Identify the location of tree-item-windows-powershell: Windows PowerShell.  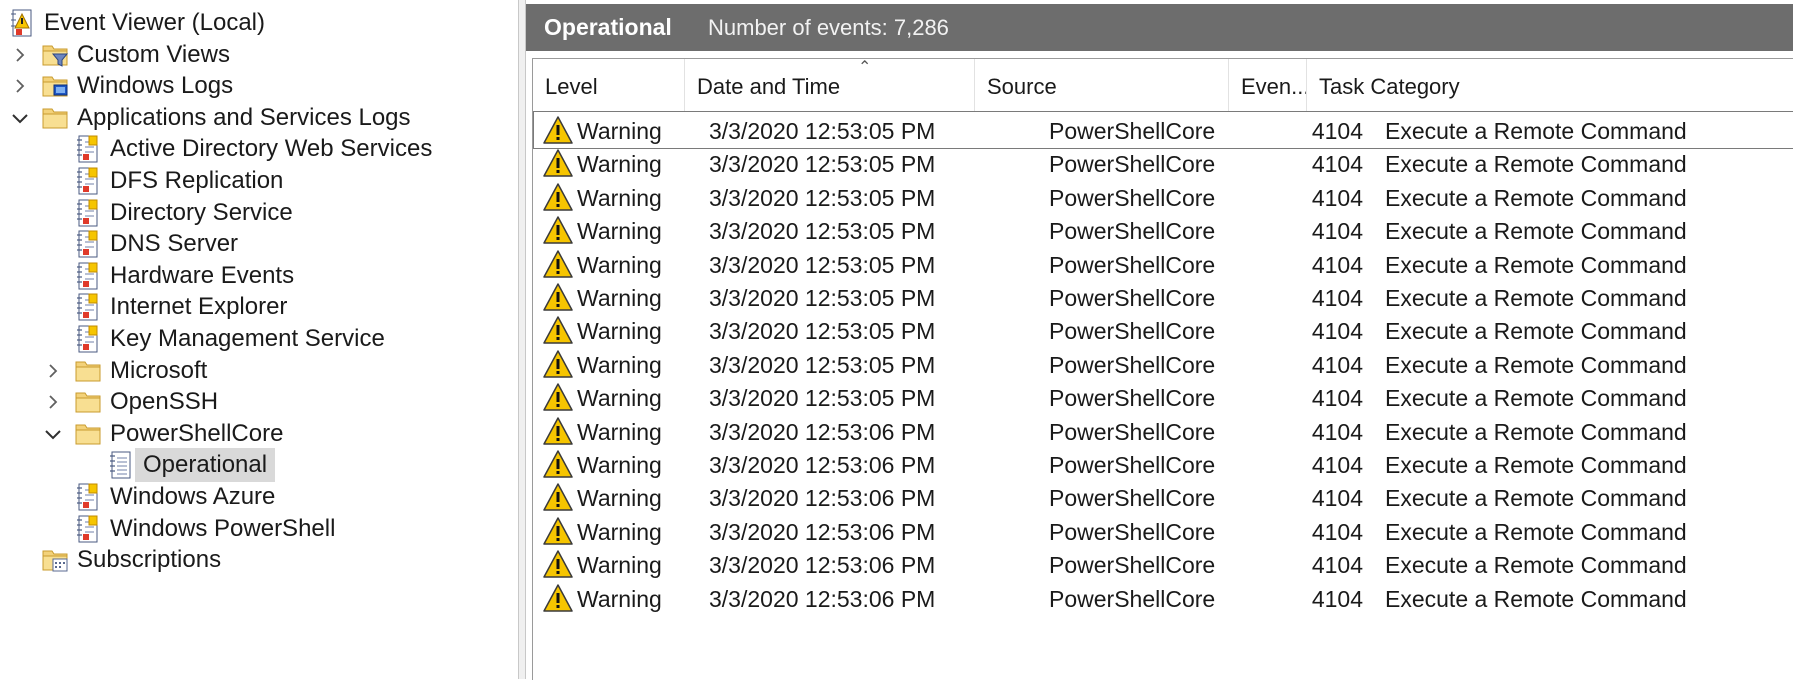
(258, 529).